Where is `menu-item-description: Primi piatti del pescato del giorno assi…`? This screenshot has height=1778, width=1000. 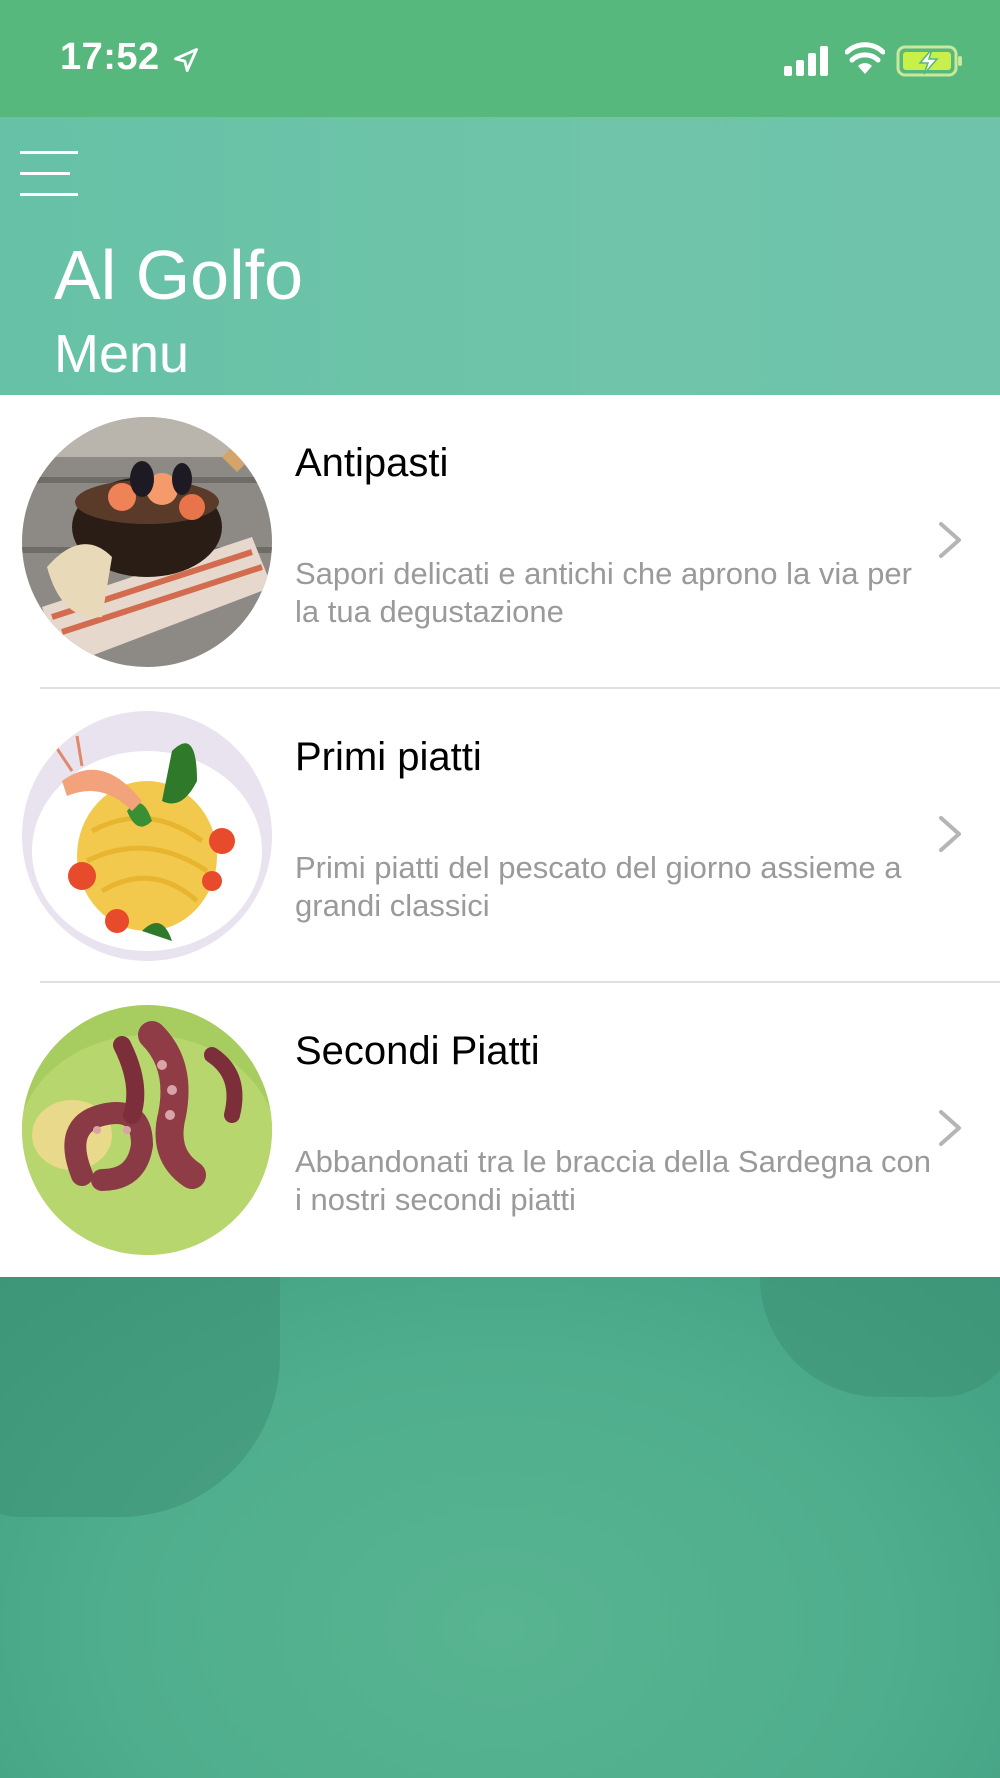
menu-item-description: Primi piatti del pescato del giorno assi… is located at coordinates (598, 886).